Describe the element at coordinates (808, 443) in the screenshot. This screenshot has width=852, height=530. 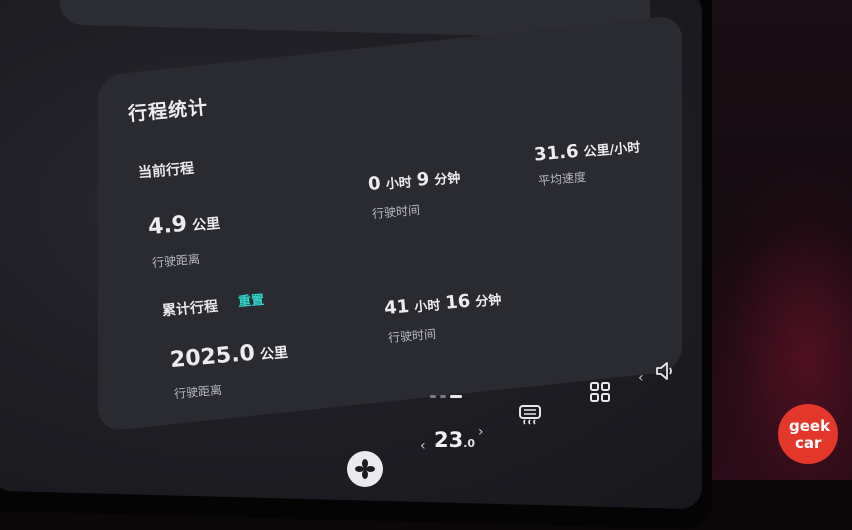
I see `logo-text-bottom: car` at that location.